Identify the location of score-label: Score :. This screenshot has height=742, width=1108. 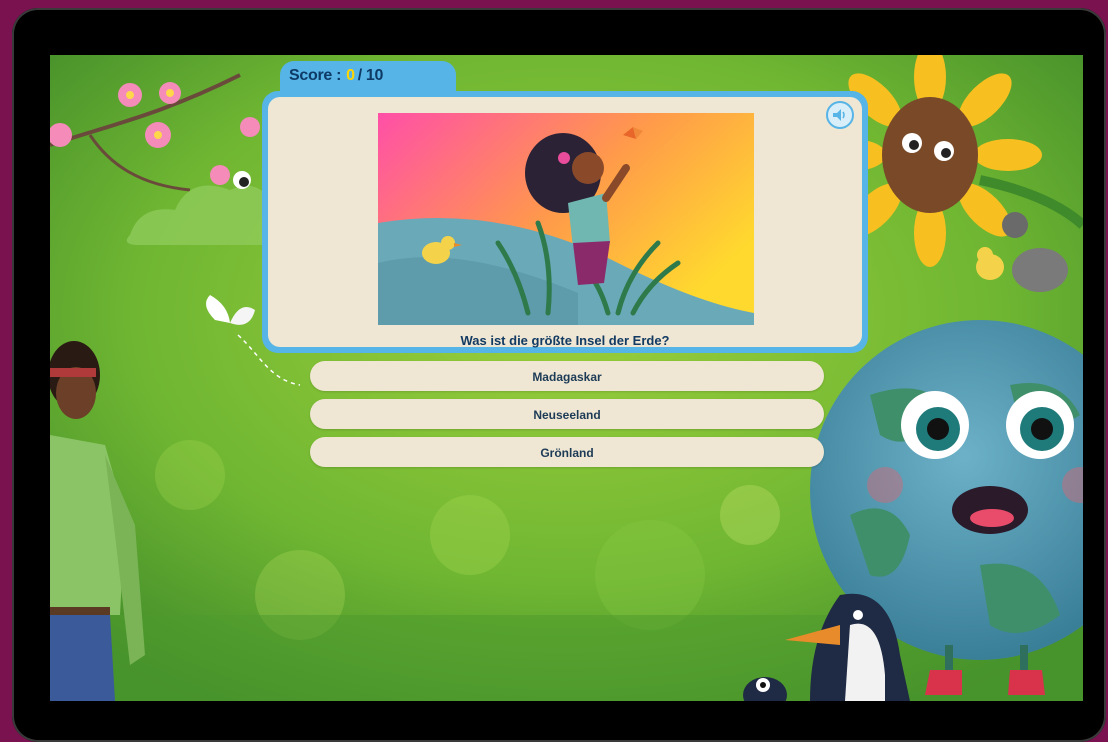
(315, 75).